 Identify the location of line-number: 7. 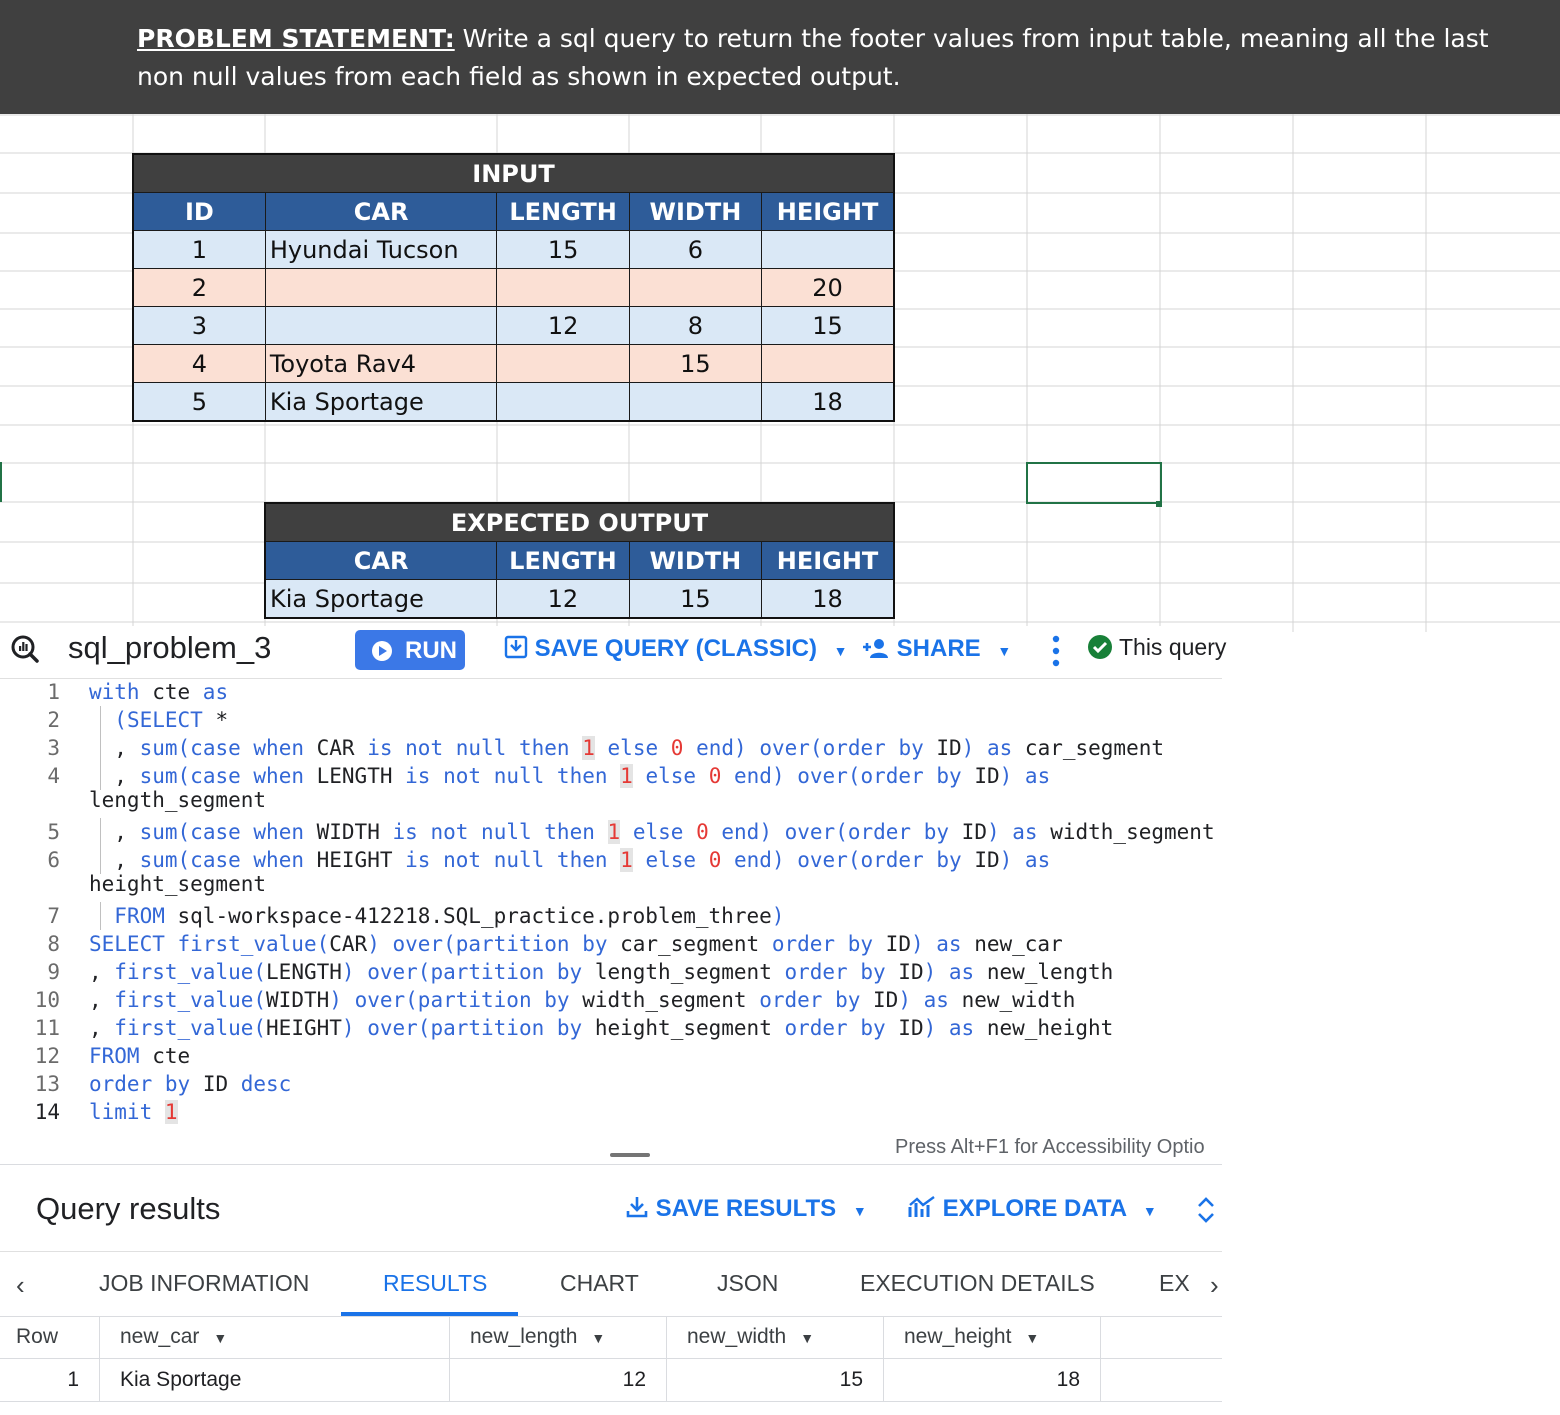
(53, 916).